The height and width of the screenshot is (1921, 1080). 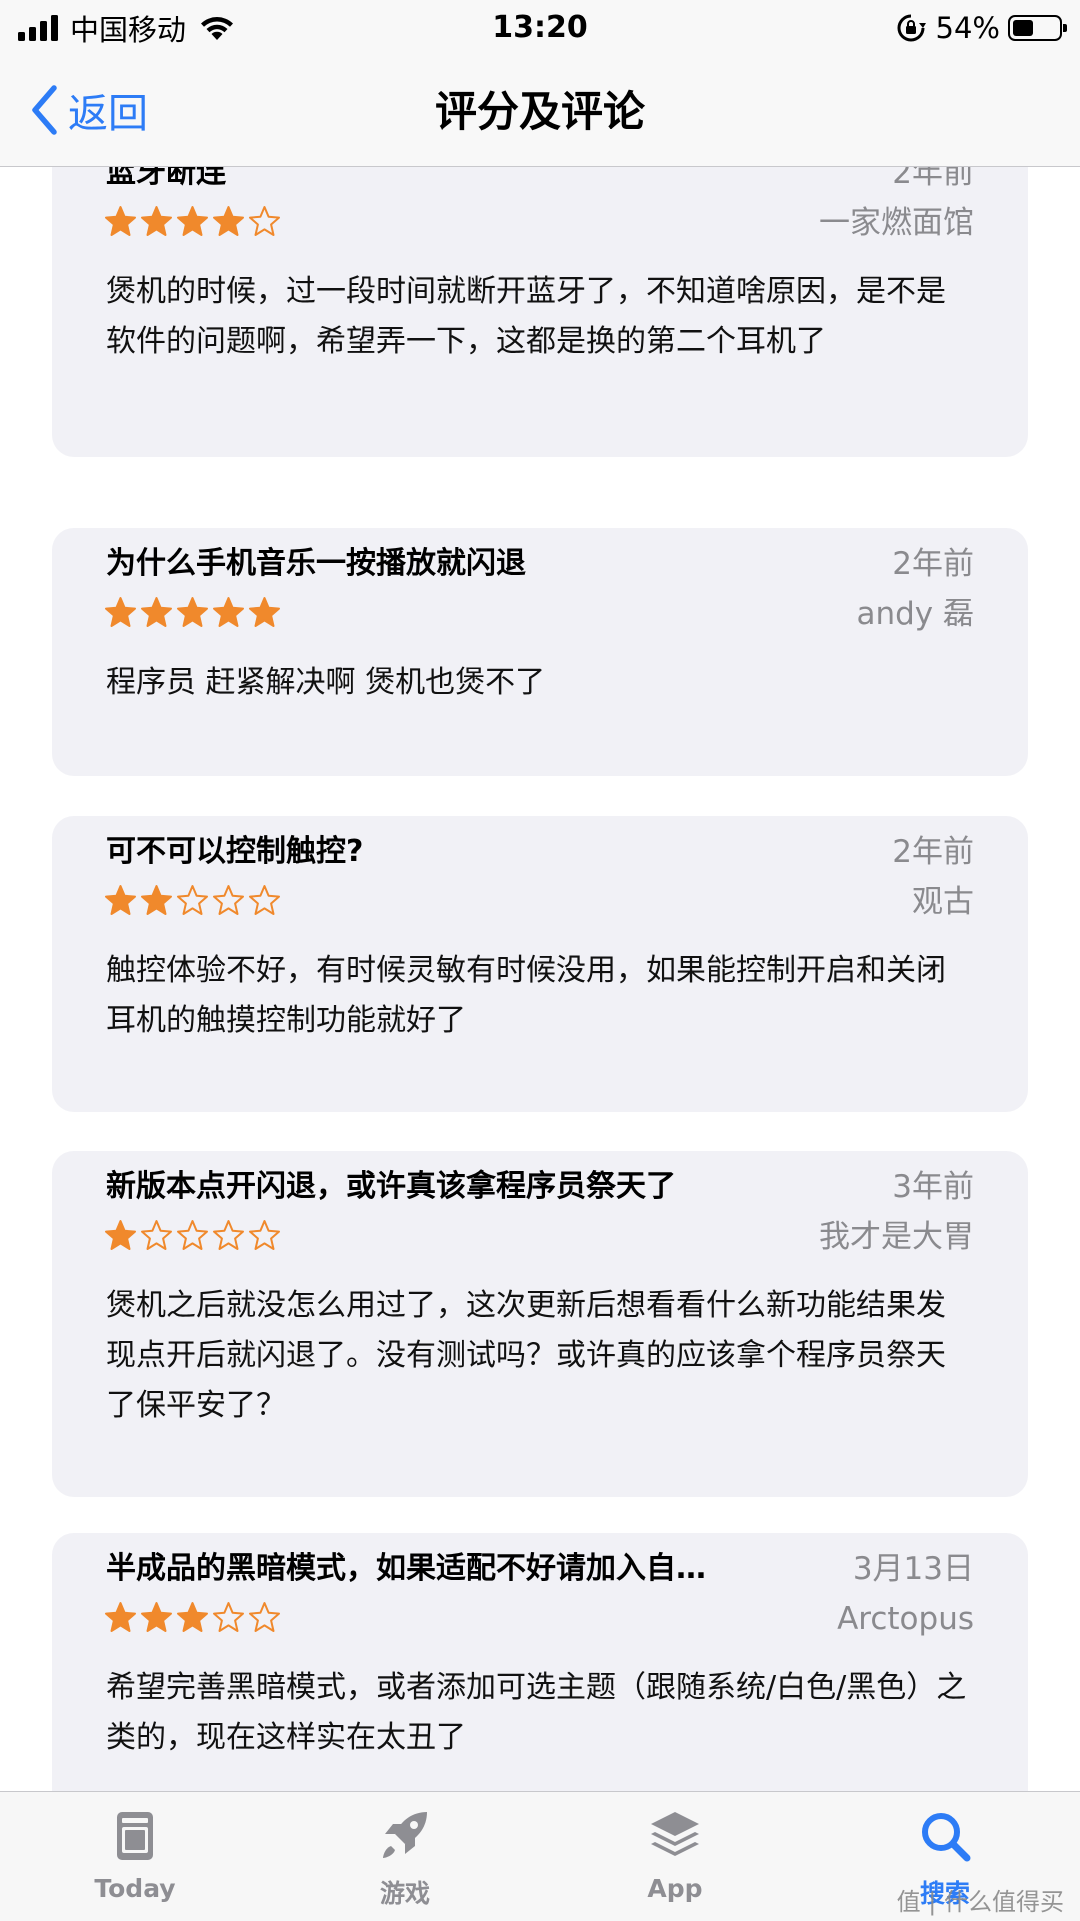 I want to click on status-right: 54%, so click(x=981, y=28).